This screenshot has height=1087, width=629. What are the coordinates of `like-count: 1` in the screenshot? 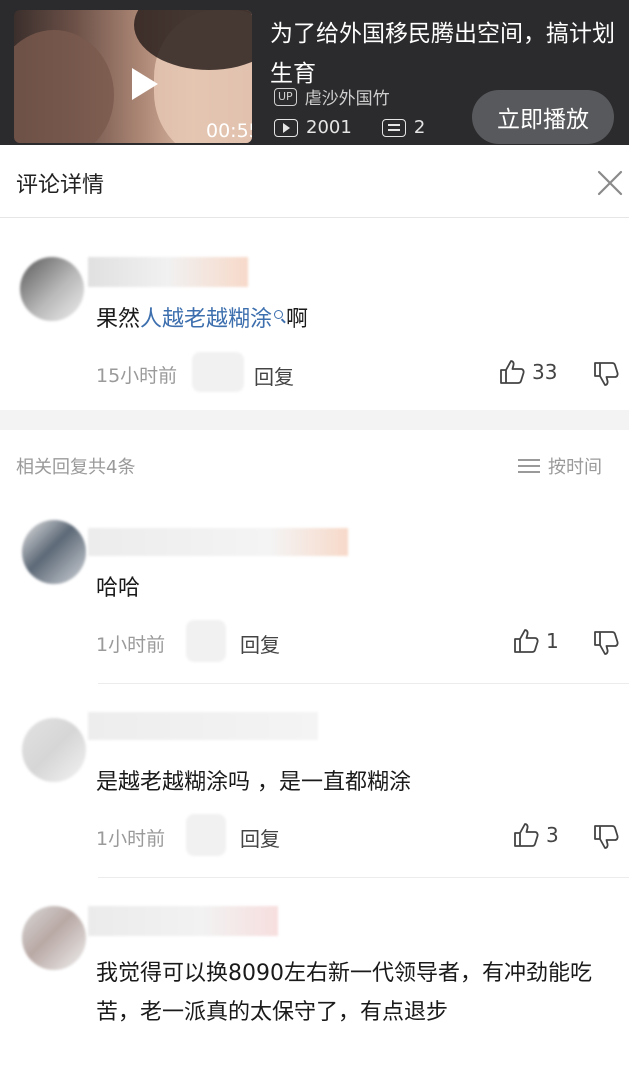 It's located at (552, 641).